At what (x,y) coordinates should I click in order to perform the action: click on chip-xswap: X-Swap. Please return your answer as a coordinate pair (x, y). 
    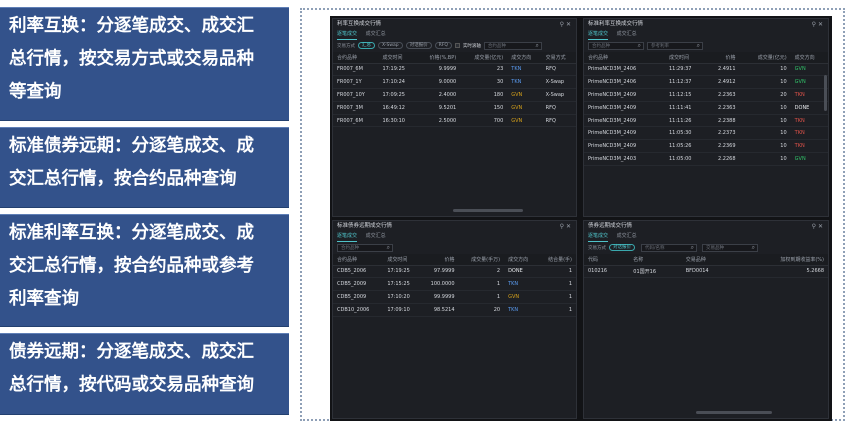
    Looking at the image, I should click on (390, 45).